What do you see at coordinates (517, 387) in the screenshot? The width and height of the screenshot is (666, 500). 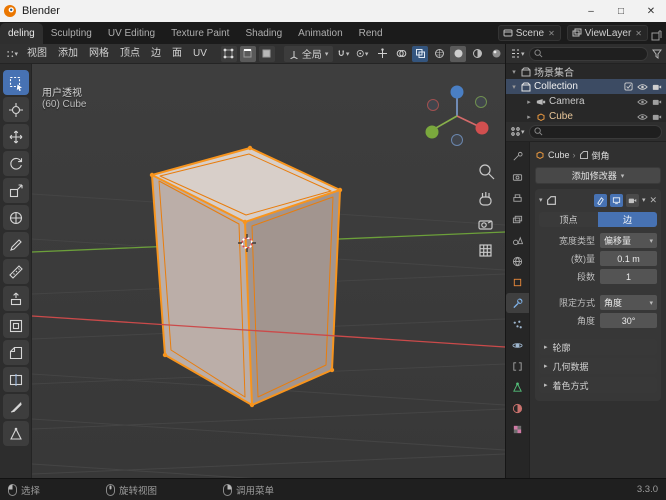 I see `tab-object-data` at bounding box center [517, 387].